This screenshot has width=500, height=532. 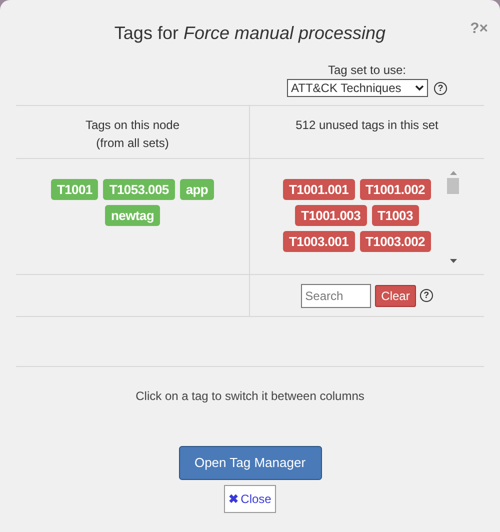 I want to click on tag-chip: T1001.001, so click(x=318, y=189).